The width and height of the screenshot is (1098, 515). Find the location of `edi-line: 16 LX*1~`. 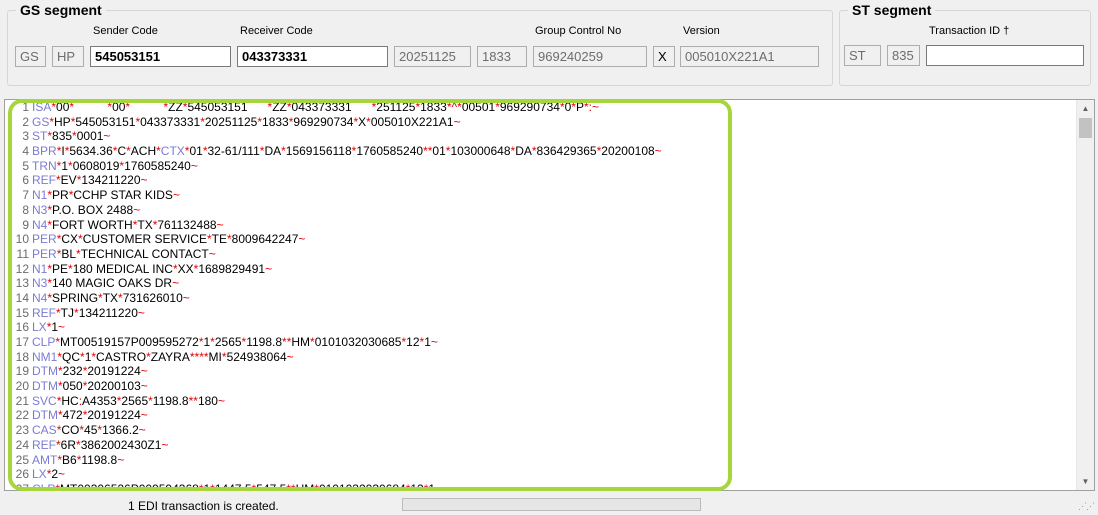

edi-line: 16 LX*1~ is located at coordinates (541, 327).